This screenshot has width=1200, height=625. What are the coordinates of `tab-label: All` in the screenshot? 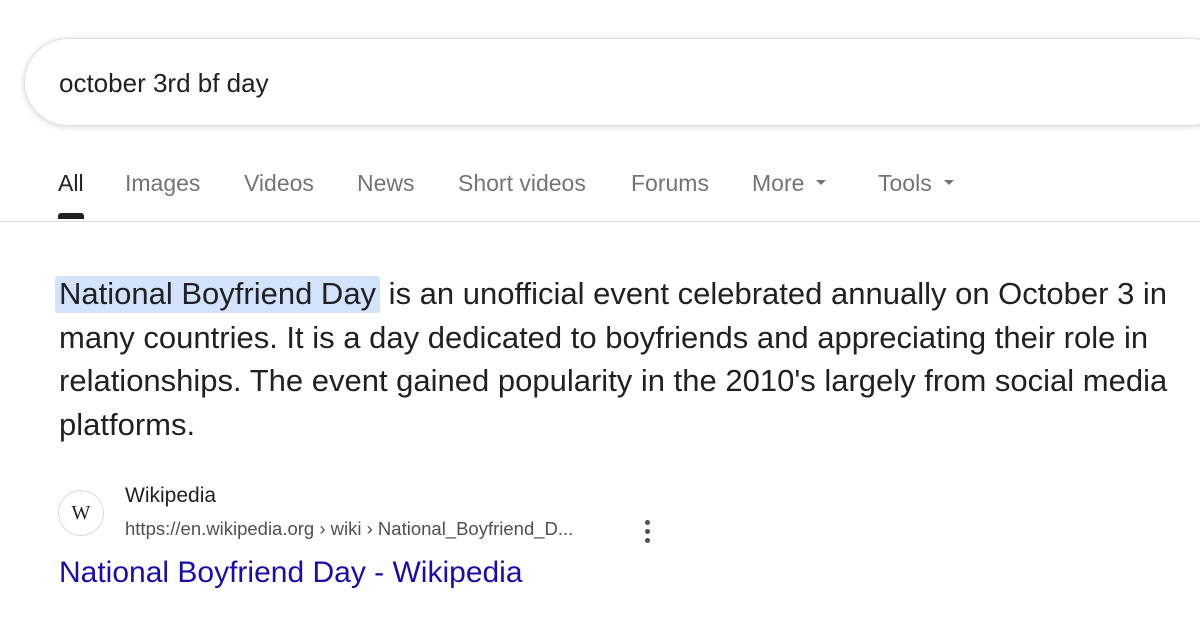 It's located at (71, 183).